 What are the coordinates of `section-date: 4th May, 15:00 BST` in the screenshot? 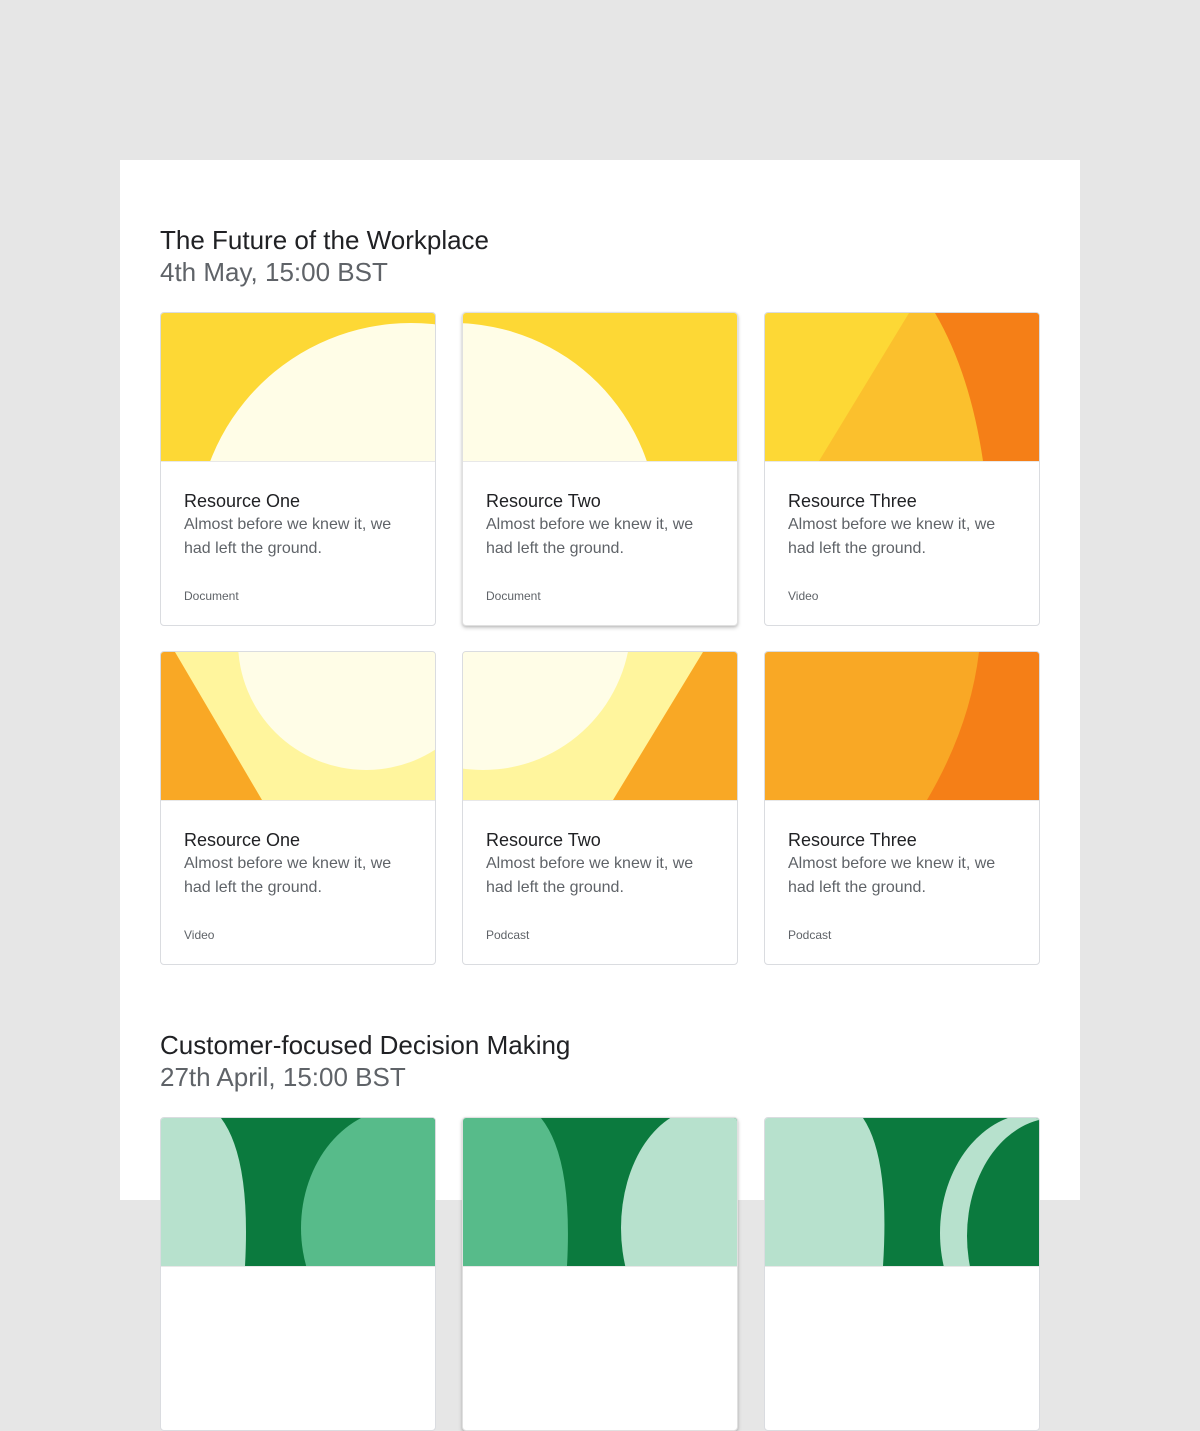 It's located at (274, 272).